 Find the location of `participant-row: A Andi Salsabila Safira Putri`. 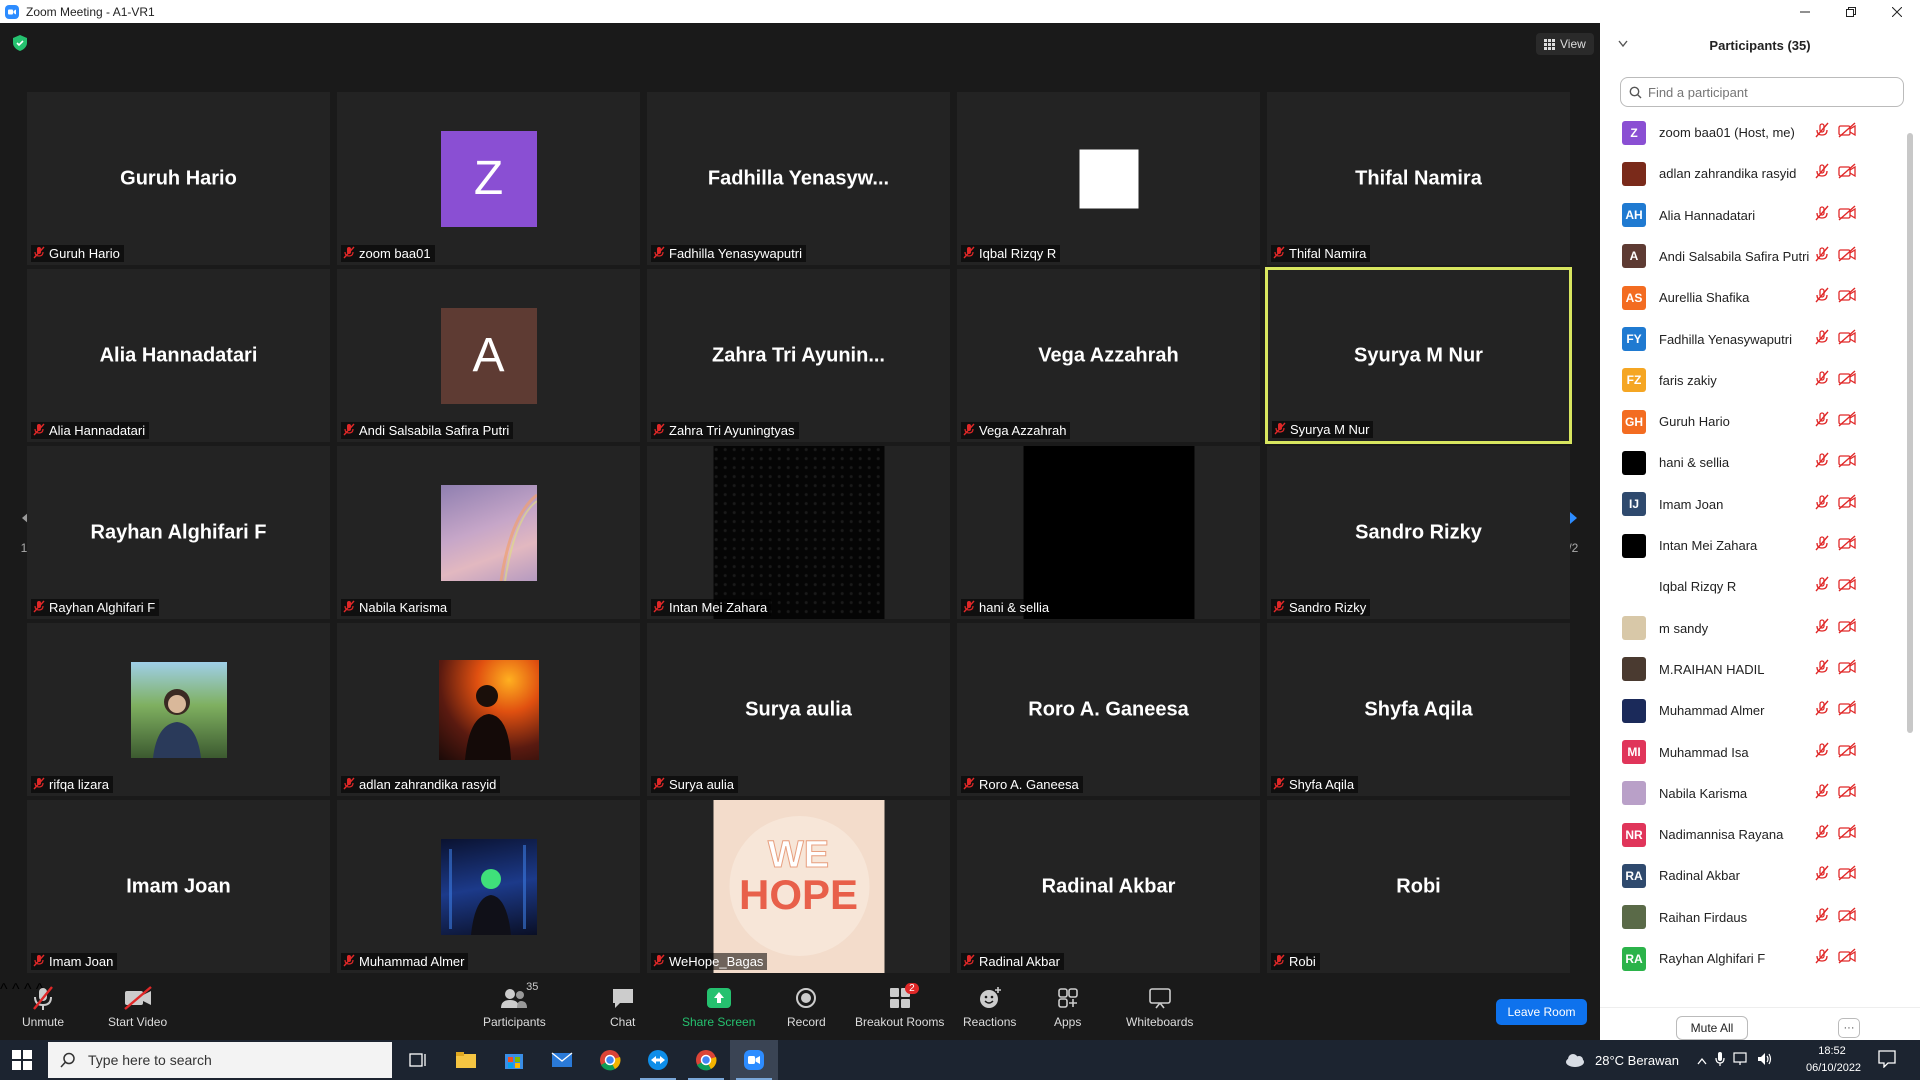

participant-row: A Andi Salsabila Safira Putri is located at coordinates (1753, 256).